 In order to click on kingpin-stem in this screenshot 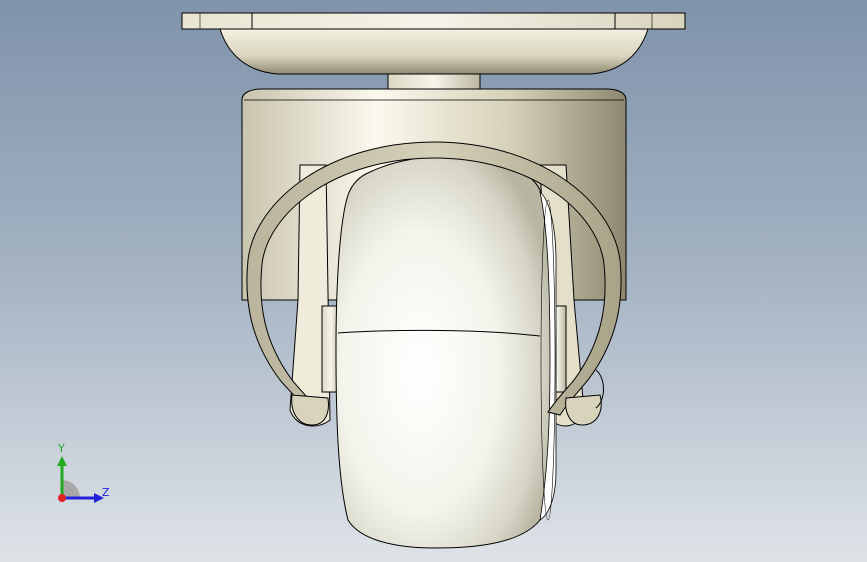, I will do `click(434, 82)`.